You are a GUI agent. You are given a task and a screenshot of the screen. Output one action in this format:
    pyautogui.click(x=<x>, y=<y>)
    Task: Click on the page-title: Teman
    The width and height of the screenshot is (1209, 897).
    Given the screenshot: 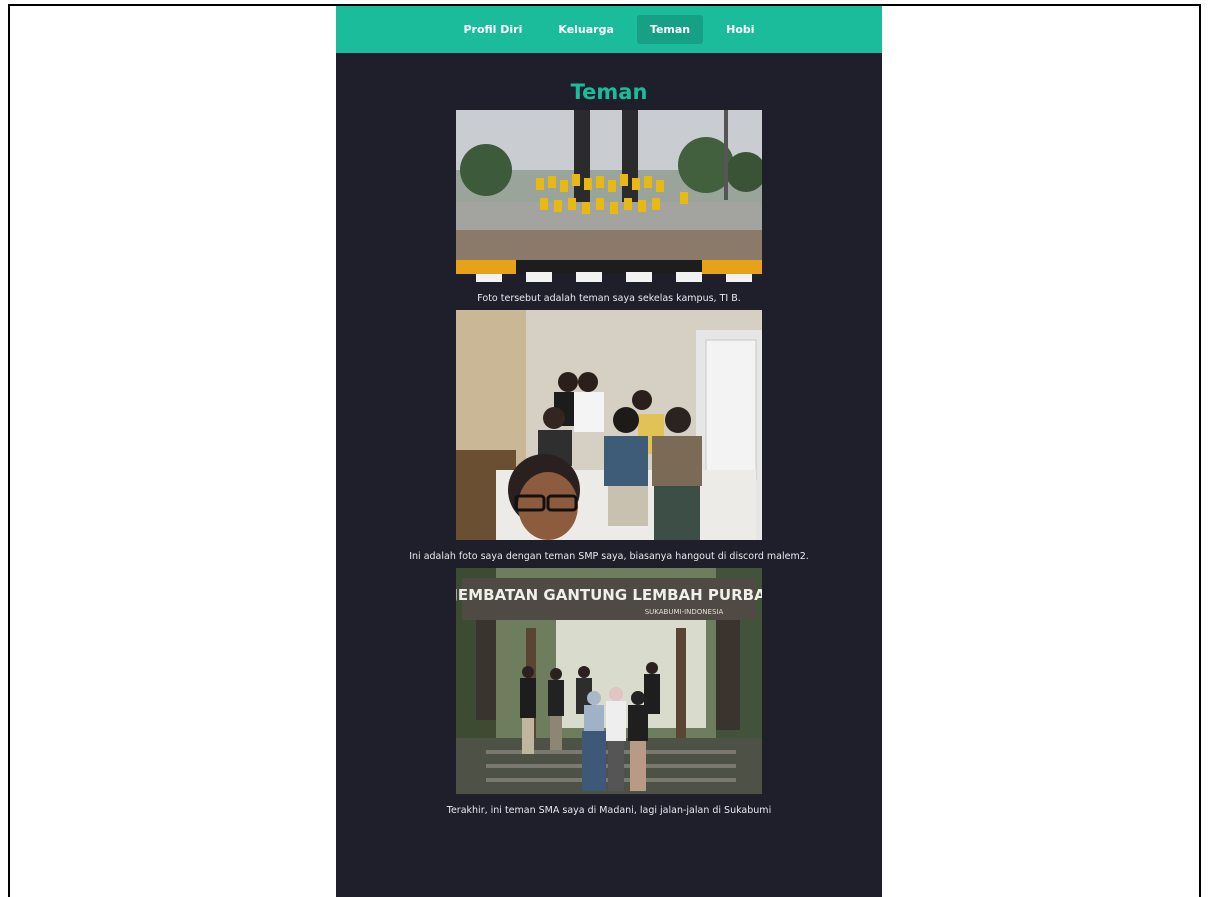 What is the action you would take?
    pyautogui.click(x=609, y=92)
    